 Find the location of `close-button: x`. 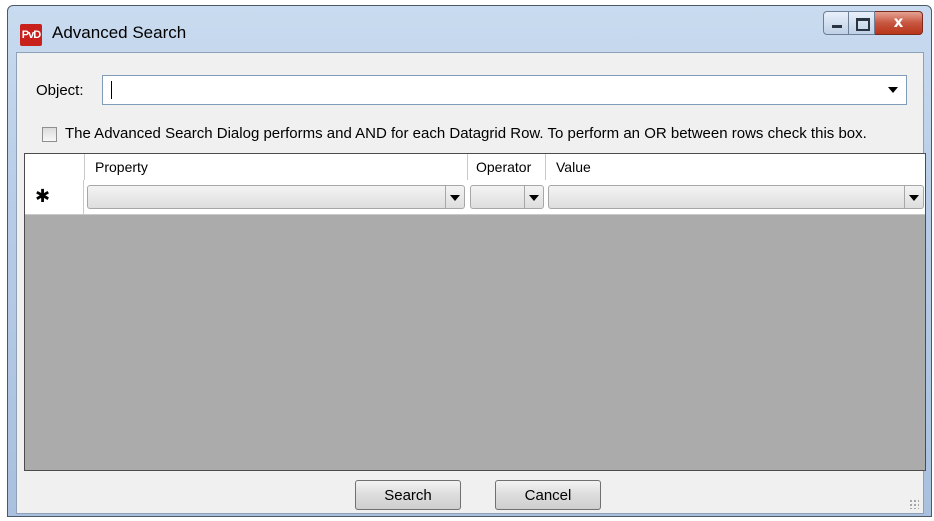

close-button: x is located at coordinates (899, 23).